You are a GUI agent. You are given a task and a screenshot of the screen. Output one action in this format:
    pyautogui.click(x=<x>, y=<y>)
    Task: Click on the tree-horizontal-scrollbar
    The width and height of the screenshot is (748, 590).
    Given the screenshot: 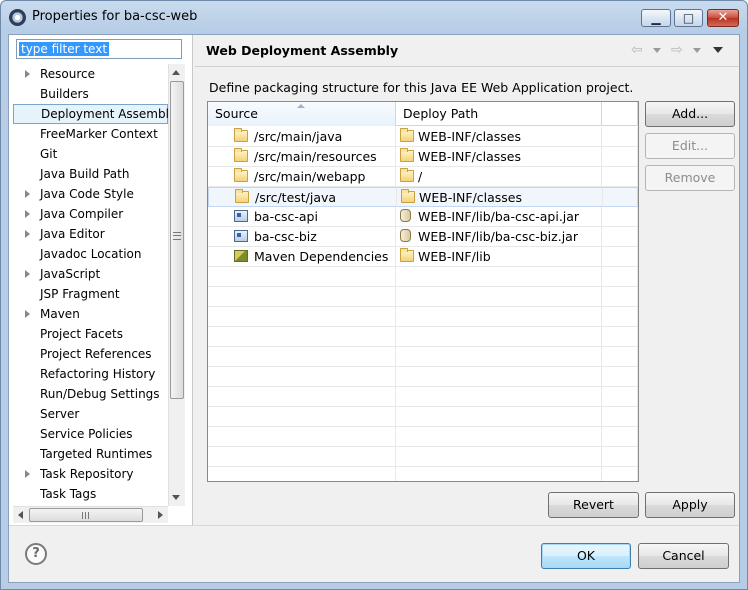 What is the action you would take?
    pyautogui.click(x=90, y=514)
    